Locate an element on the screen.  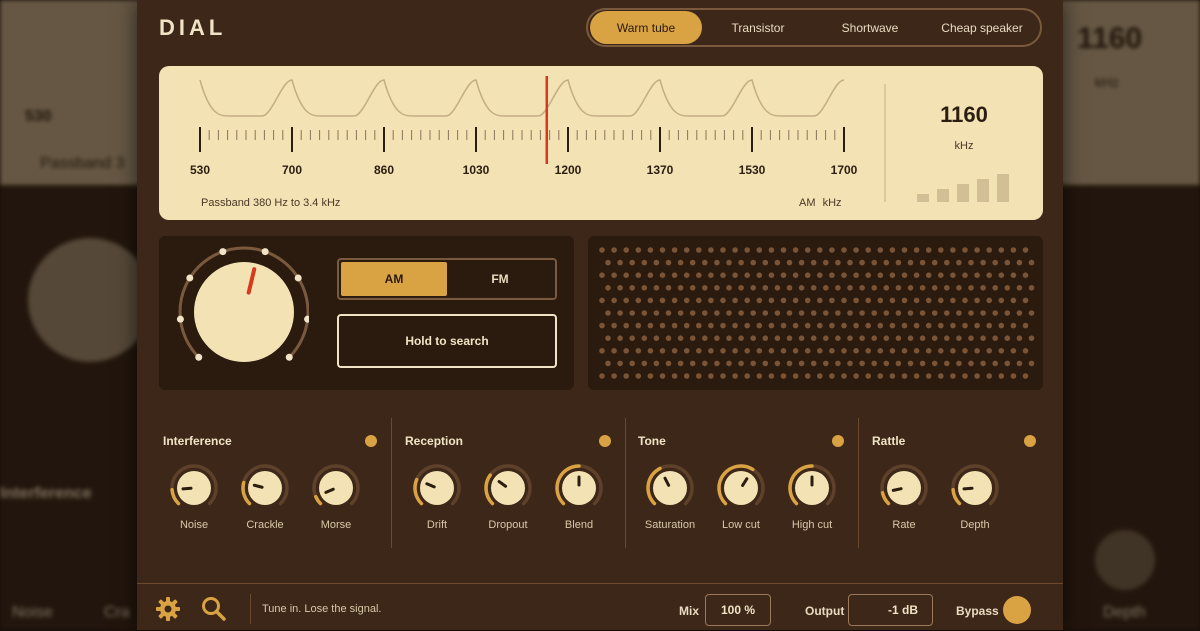
tab-transistor: Transistor is located at coordinates (758, 27).